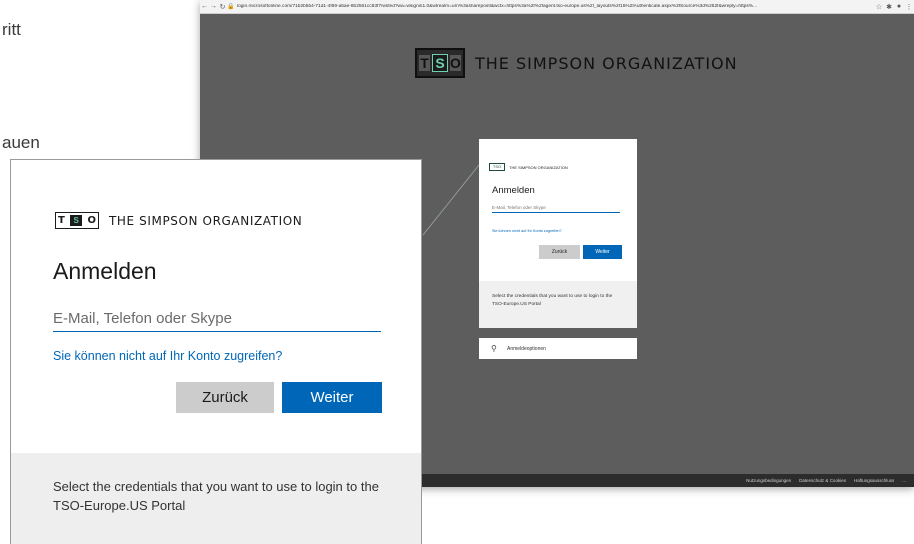 Image resolution: width=914 pixels, height=544 pixels. I want to click on tso-logo-icon: T S O, so click(77, 220).